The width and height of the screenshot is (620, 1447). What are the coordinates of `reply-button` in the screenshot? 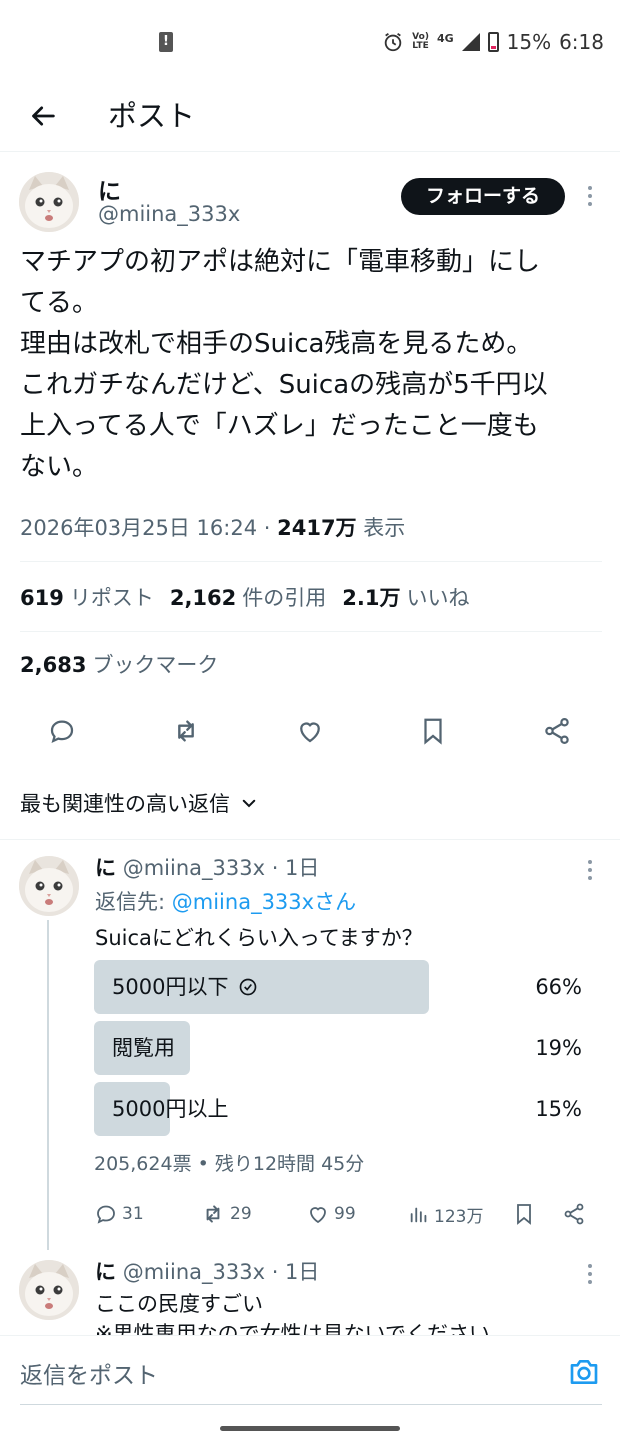 It's located at (62, 731).